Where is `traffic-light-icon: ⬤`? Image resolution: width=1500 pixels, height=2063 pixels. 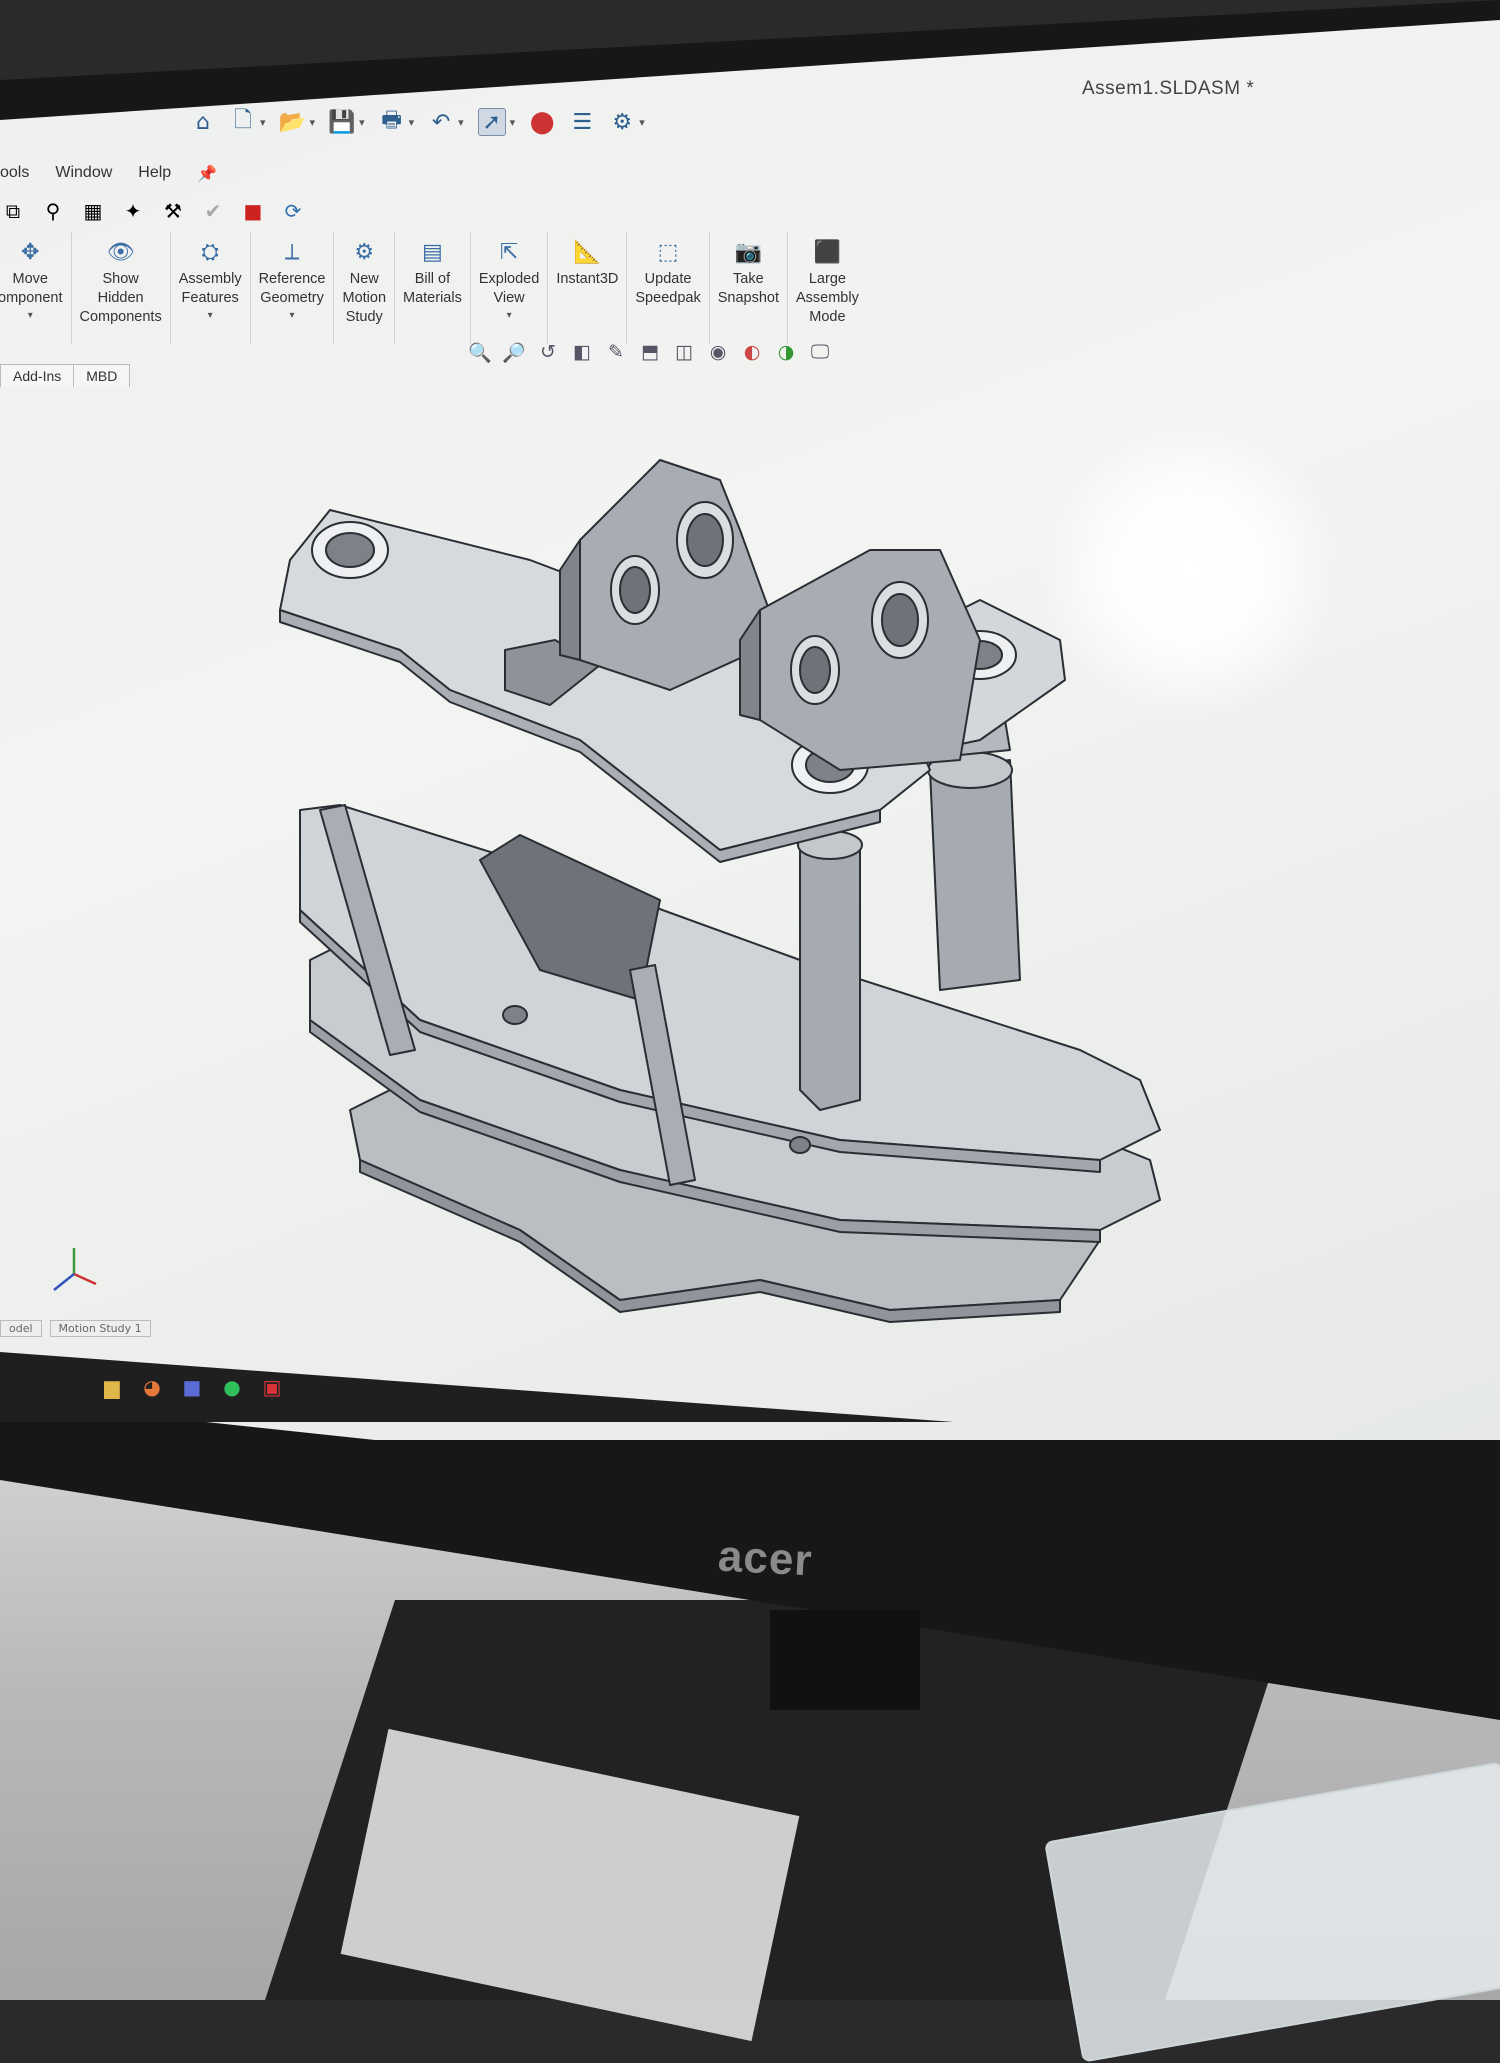 traffic-light-icon: ⬤ is located at coordinates (542, 122).